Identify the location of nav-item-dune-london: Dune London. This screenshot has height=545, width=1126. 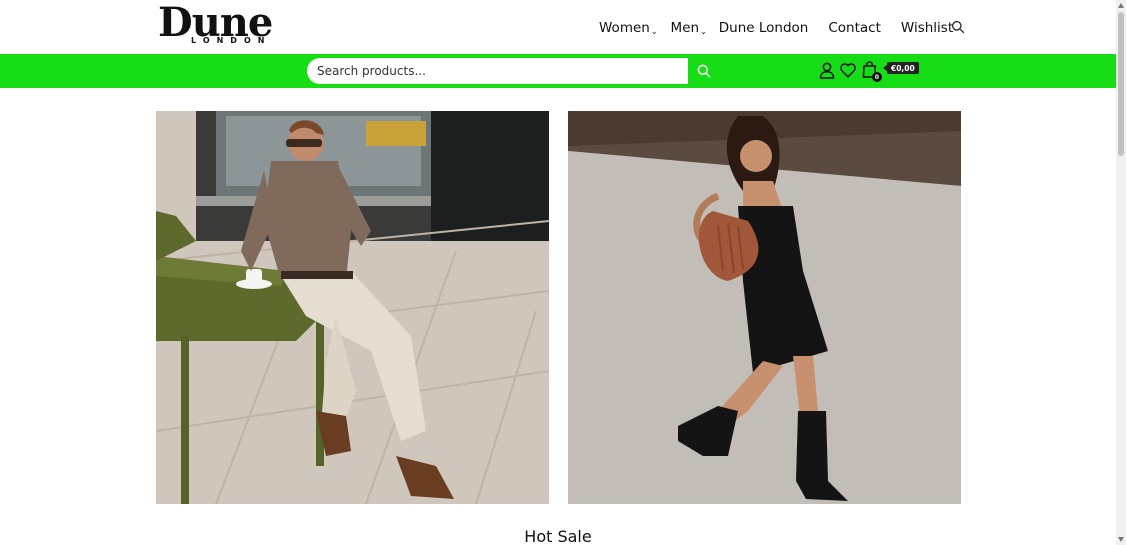
(764, 28).